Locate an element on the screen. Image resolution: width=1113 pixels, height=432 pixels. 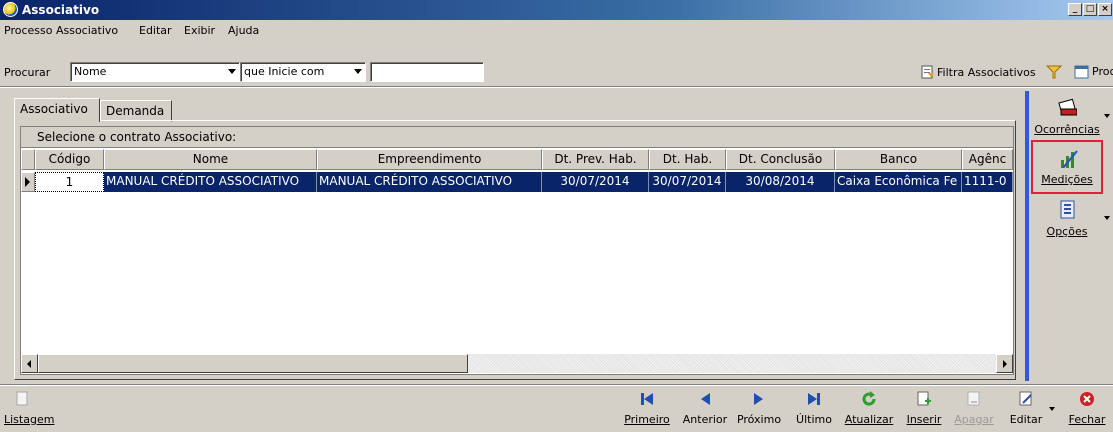
minimize-button: _ is located at coordinates (1075, 9).